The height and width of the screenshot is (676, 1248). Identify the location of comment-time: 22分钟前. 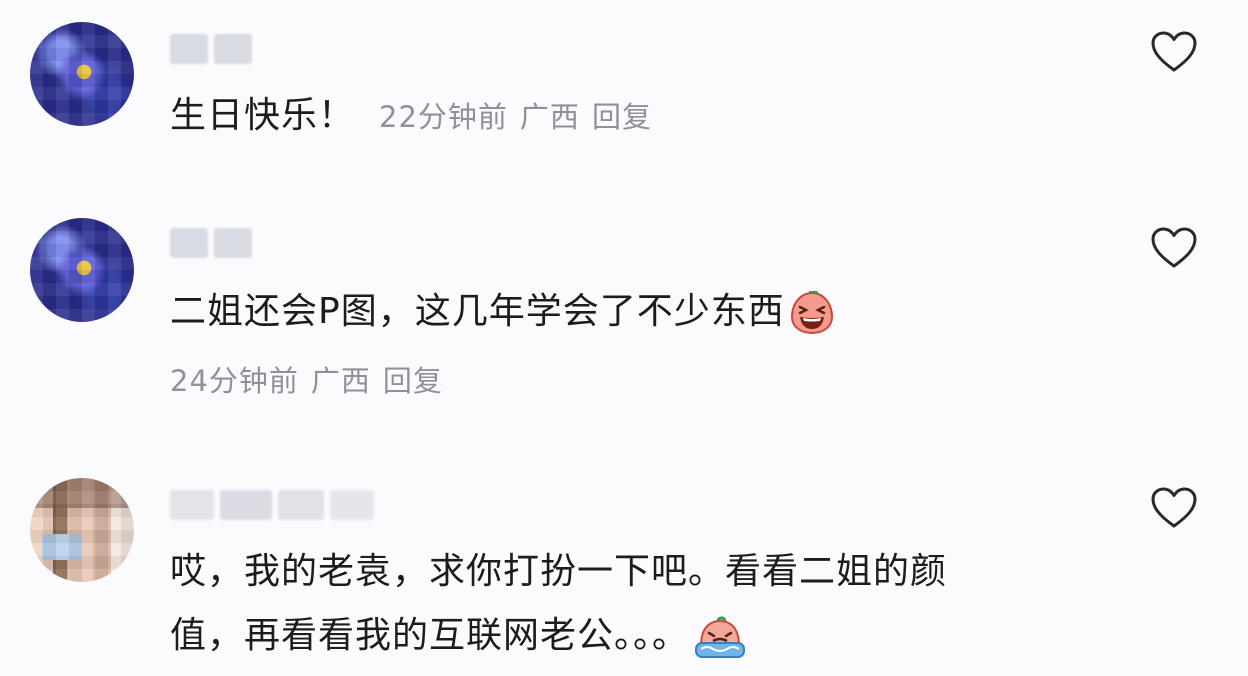
(443, 117).